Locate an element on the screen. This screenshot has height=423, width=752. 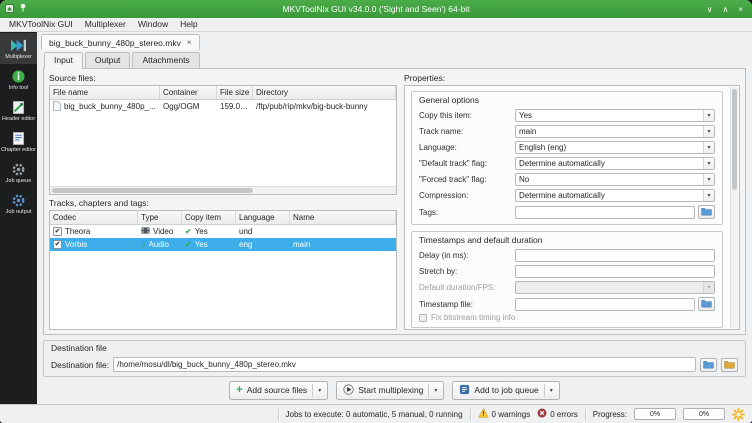
browse-tags-button is located at coordinates (706, 212).